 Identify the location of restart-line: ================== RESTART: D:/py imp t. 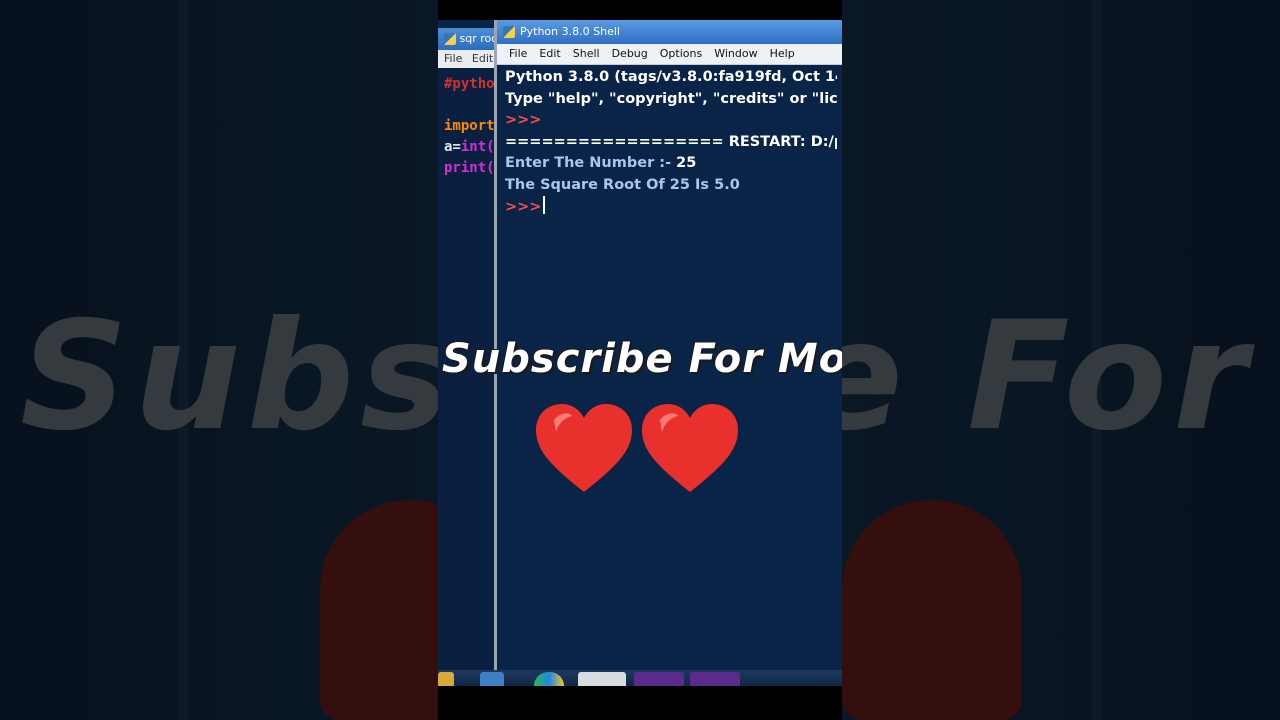
(671, 141).